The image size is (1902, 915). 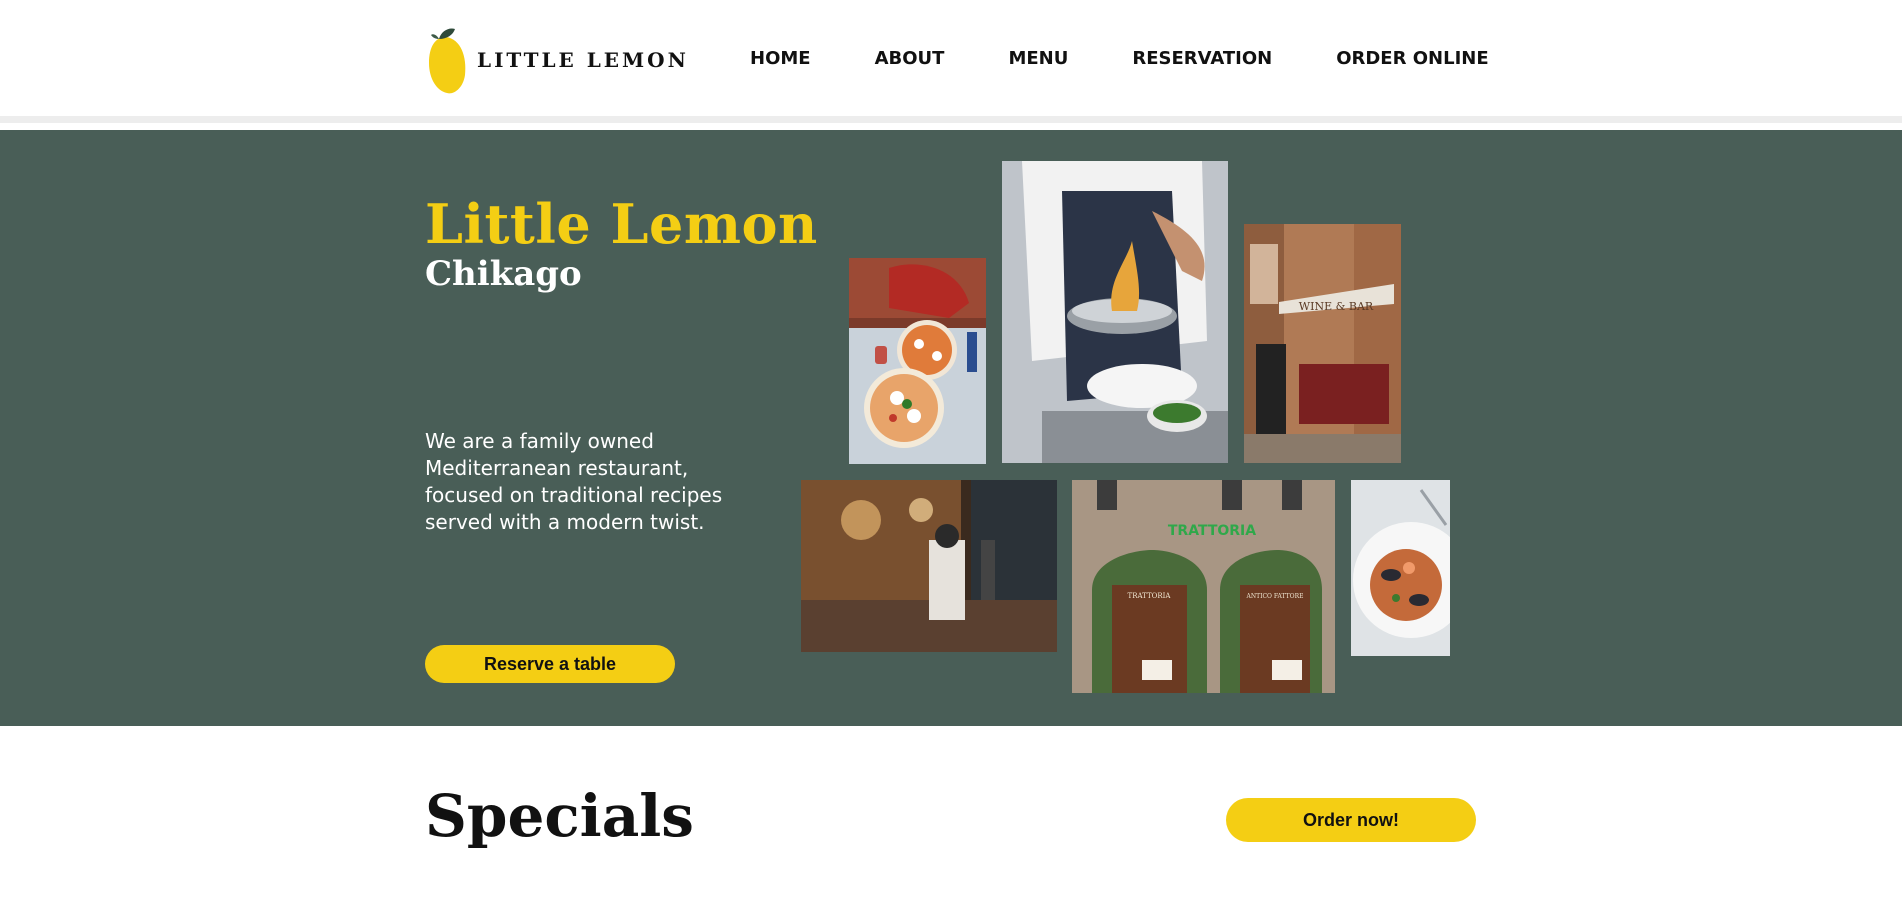 I want to click on order-now-button: Order now!, so click(x=1351, y=820).